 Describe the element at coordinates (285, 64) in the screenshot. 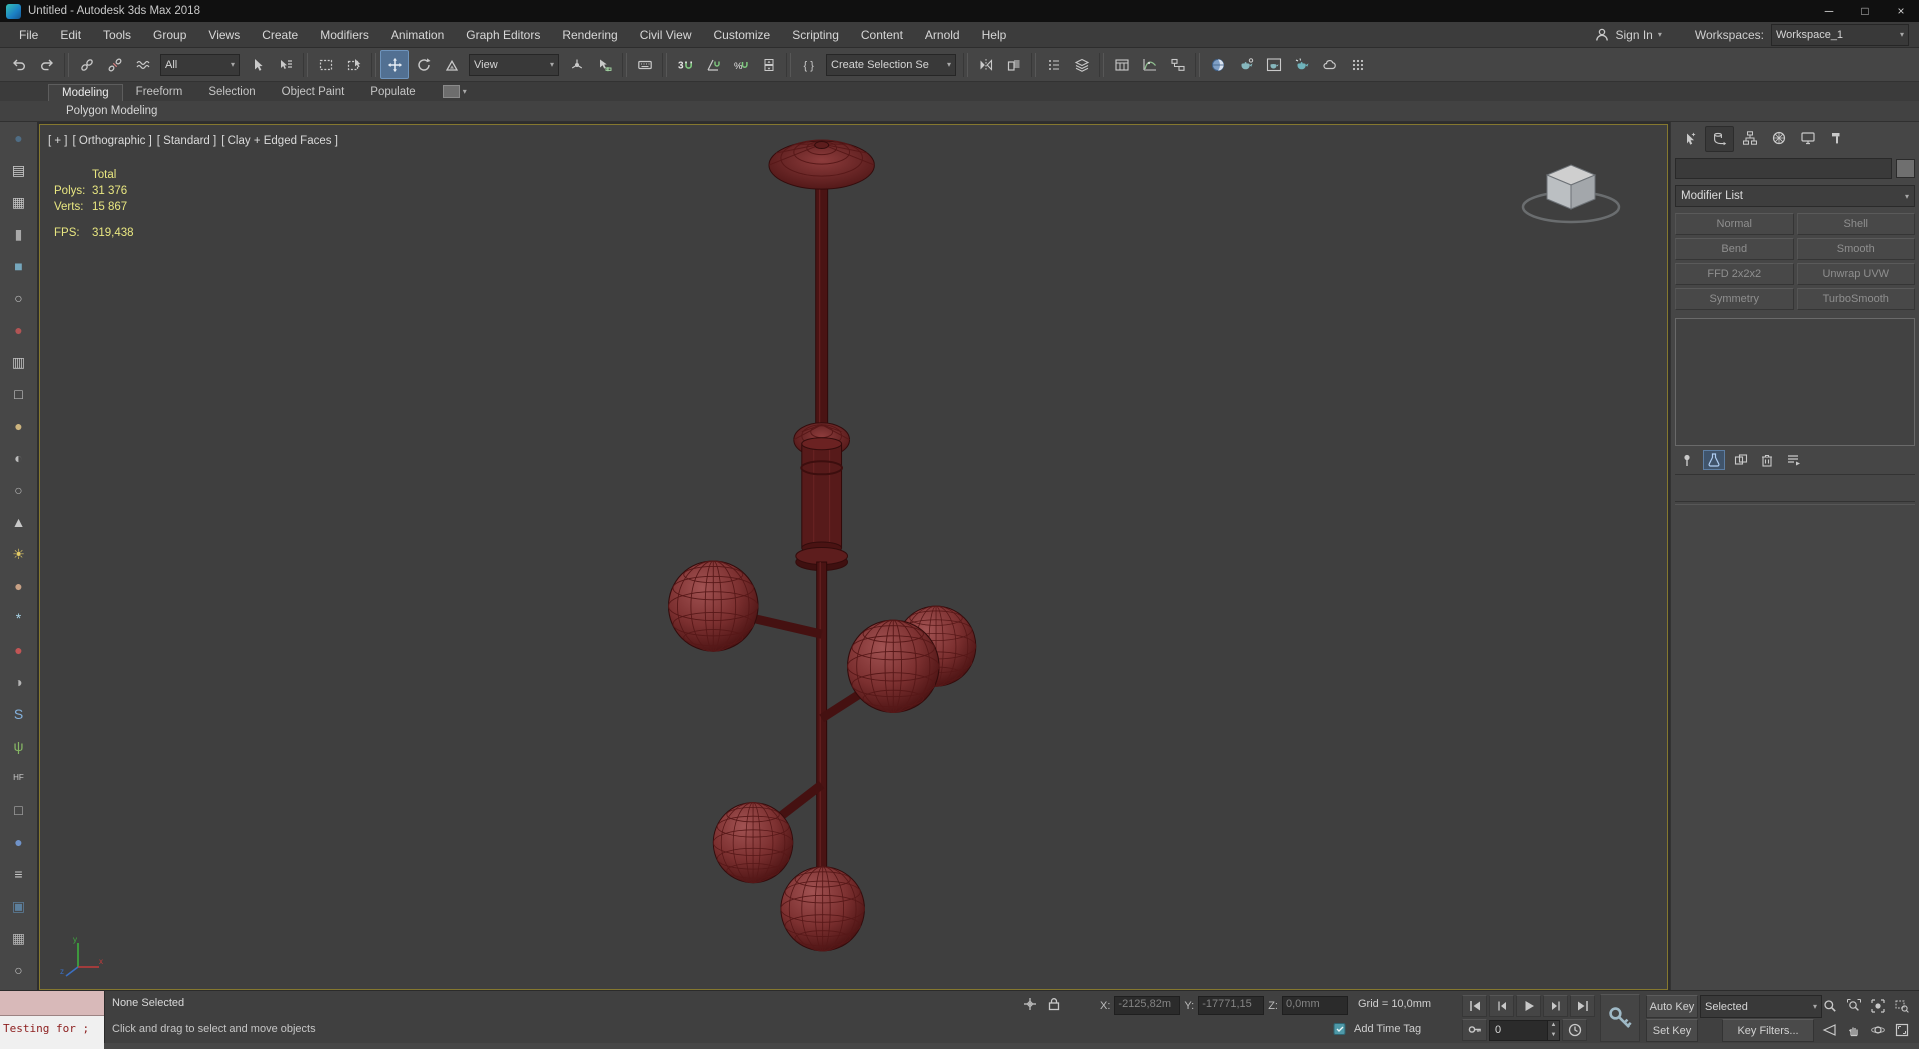

I see `select-by-name-icon` at that location.